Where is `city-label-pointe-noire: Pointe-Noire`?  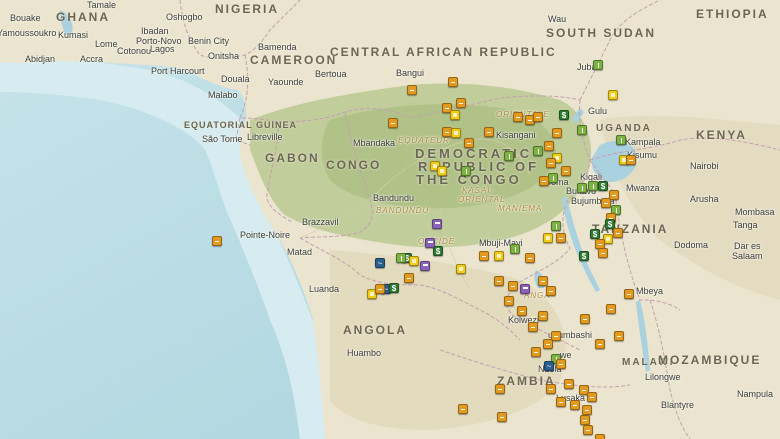
city-label-pointe-noire: Pointe-Noire is located at coordinates (265, 235).